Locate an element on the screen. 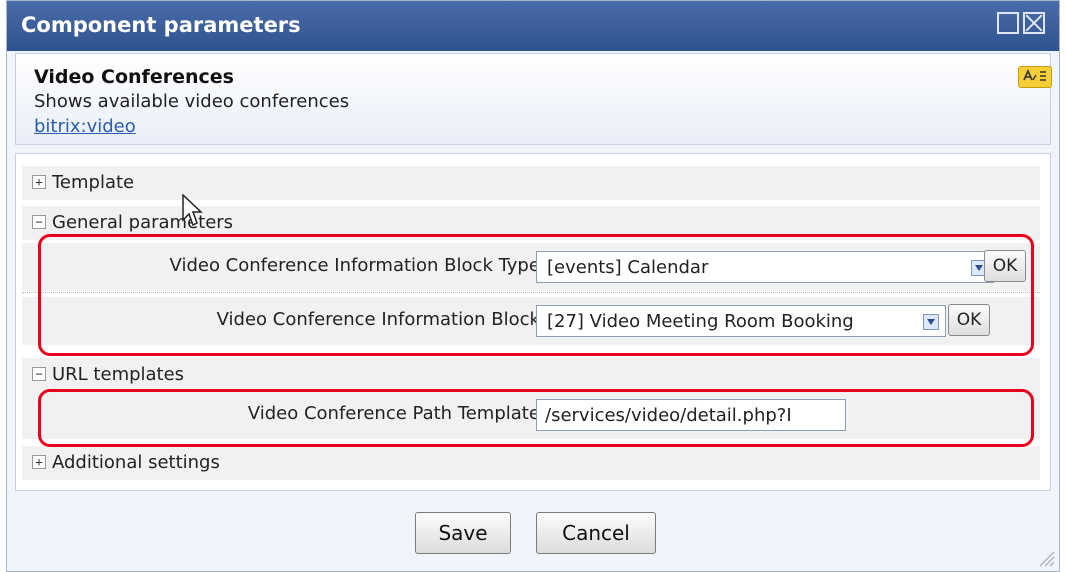  highlight-url-templates is located at coordinates (536, 418).